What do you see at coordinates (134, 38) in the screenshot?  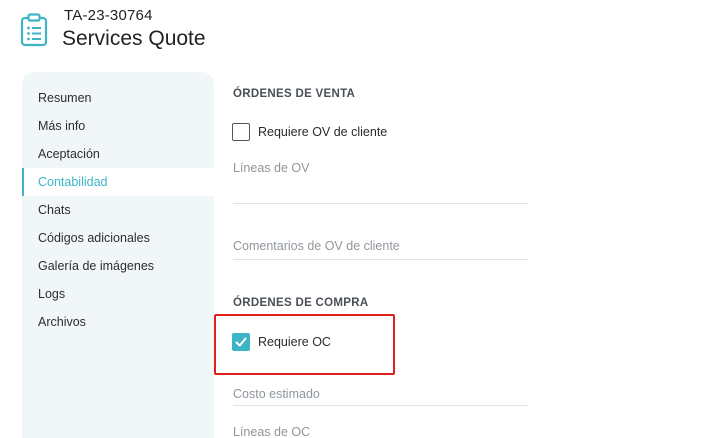 I see `page-title: Services Quote` at bounding box center [134, 38].